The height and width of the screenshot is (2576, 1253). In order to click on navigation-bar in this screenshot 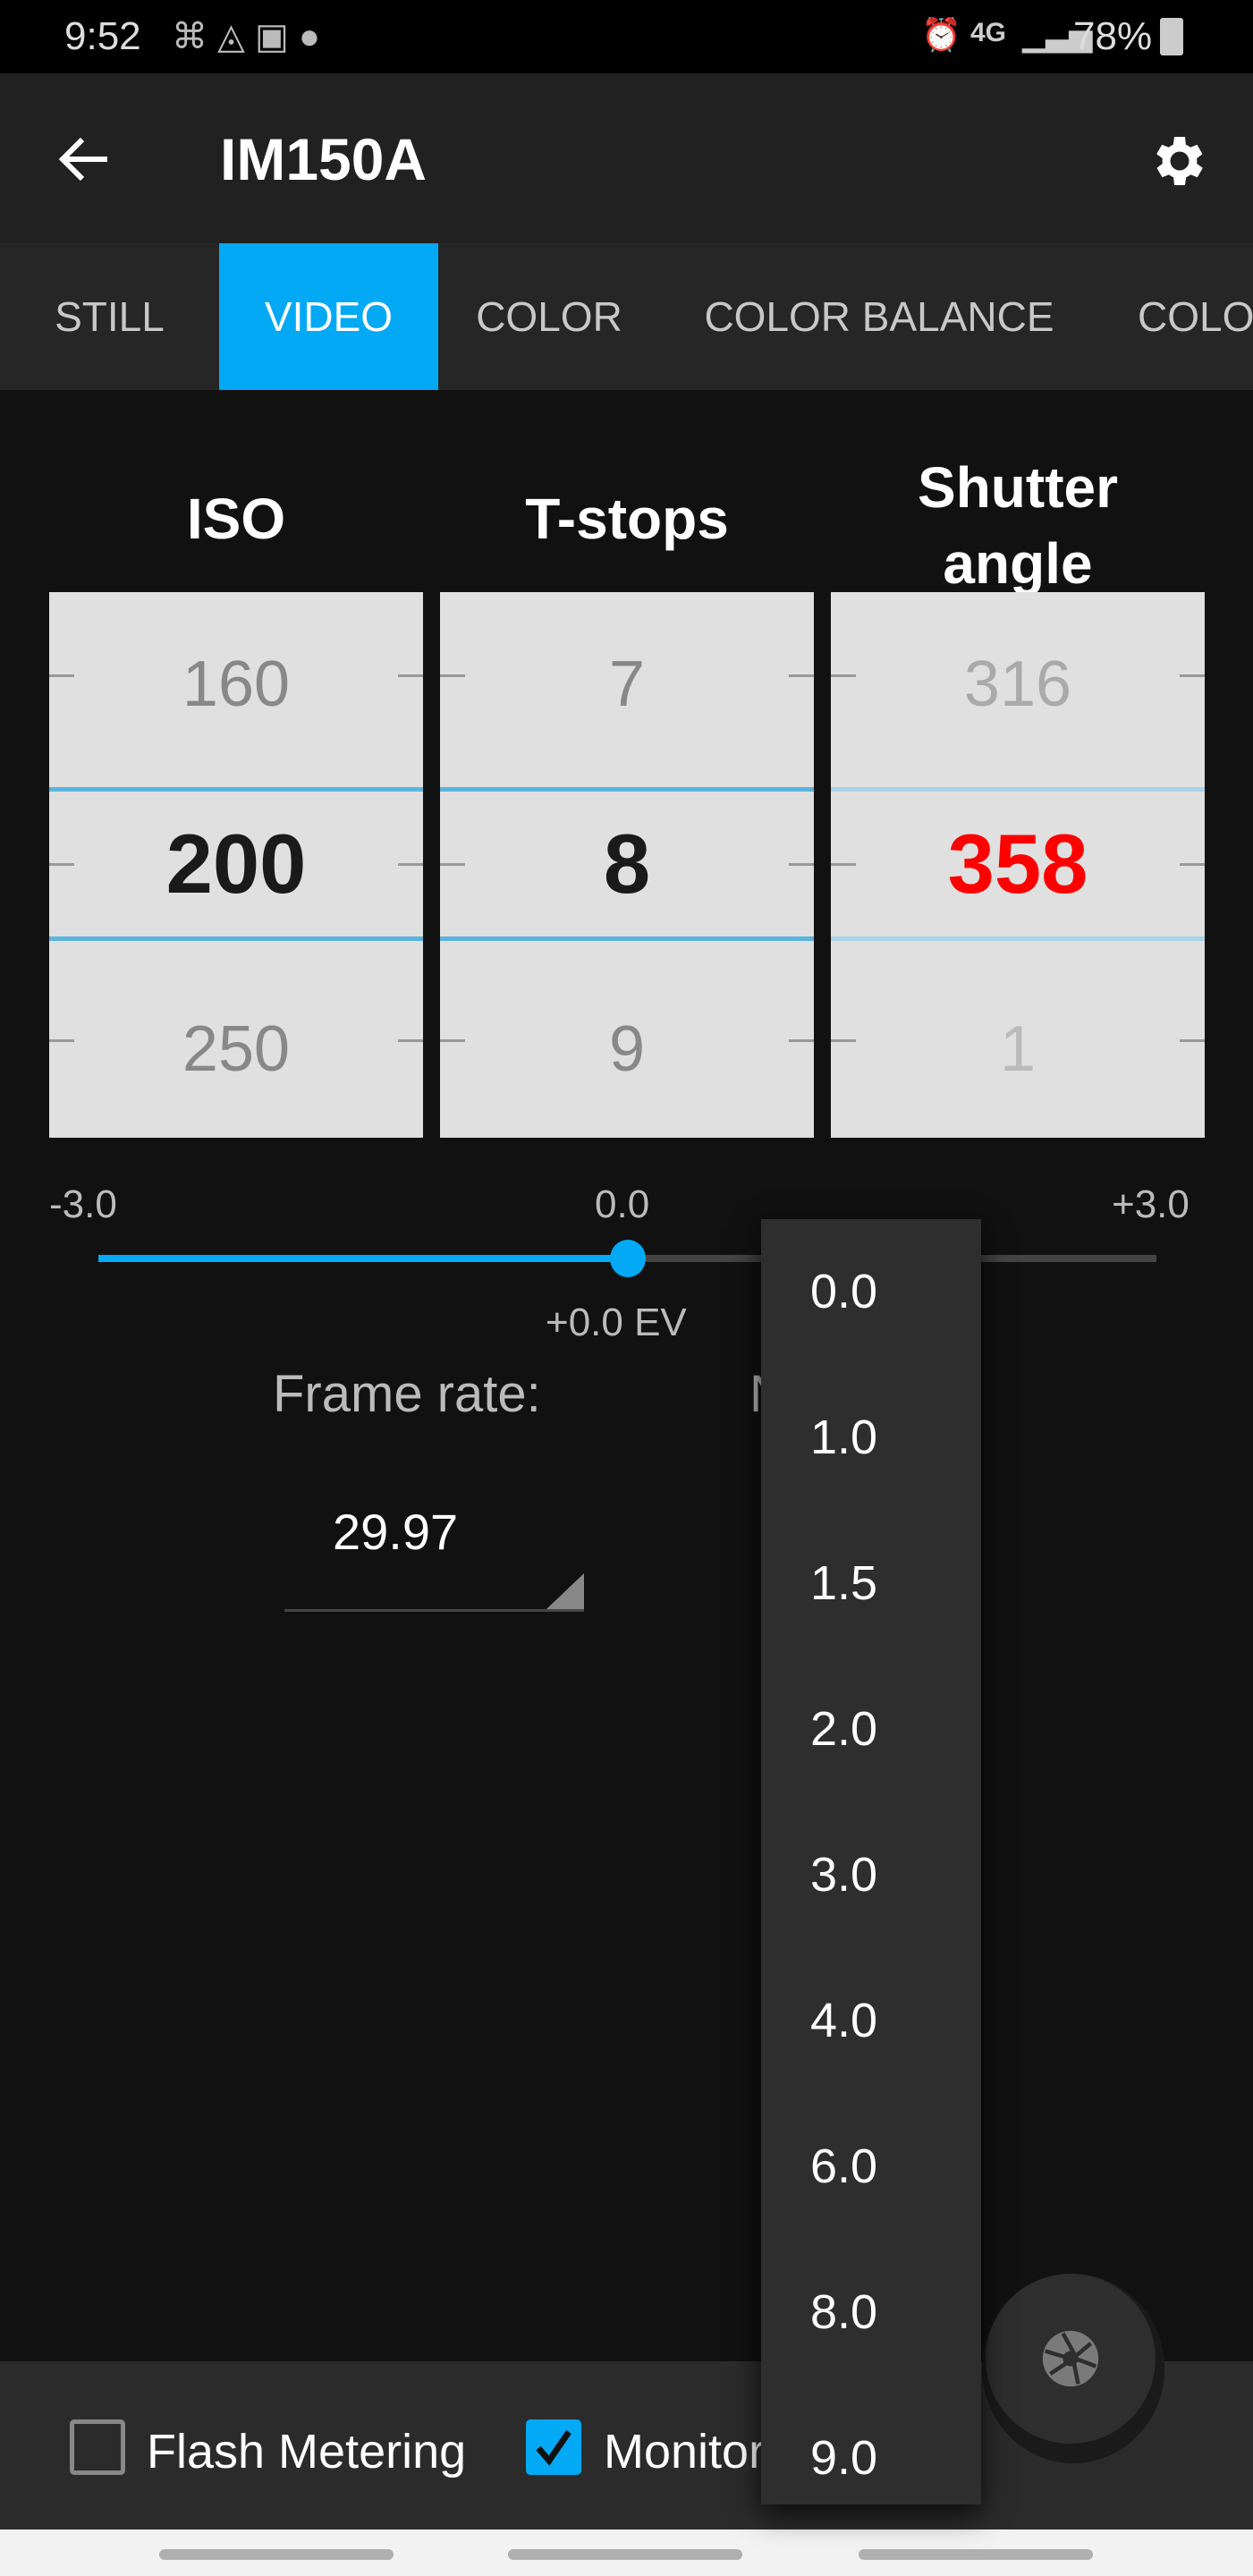, I will do `click(626, 2552)`.